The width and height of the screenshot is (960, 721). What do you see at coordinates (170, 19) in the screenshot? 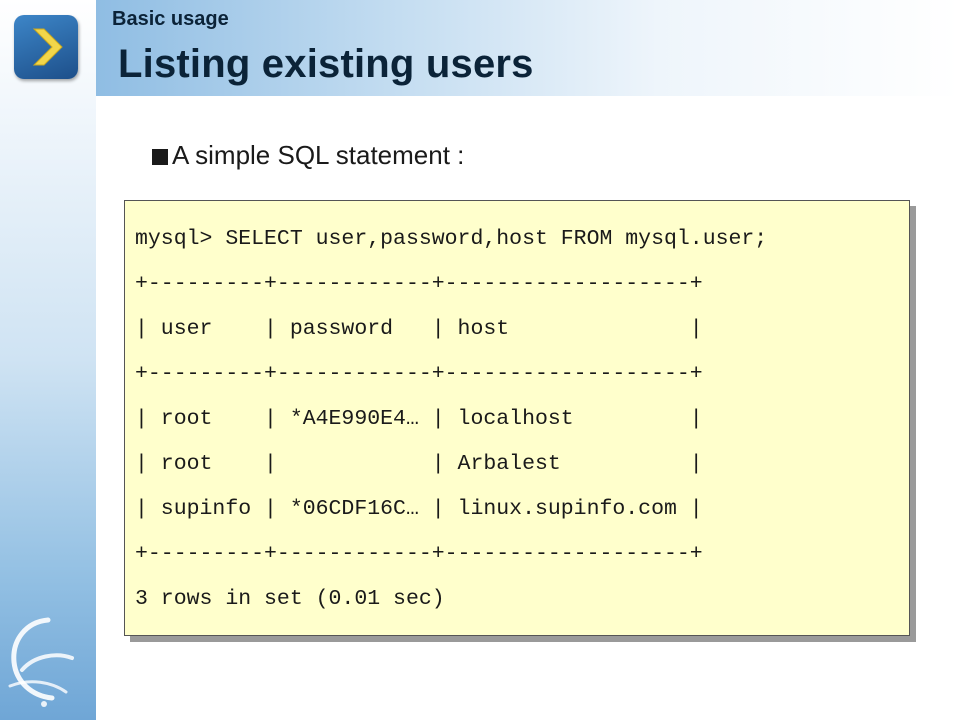
I see `section-label: Basic usage` at bounding box center [170, 19].